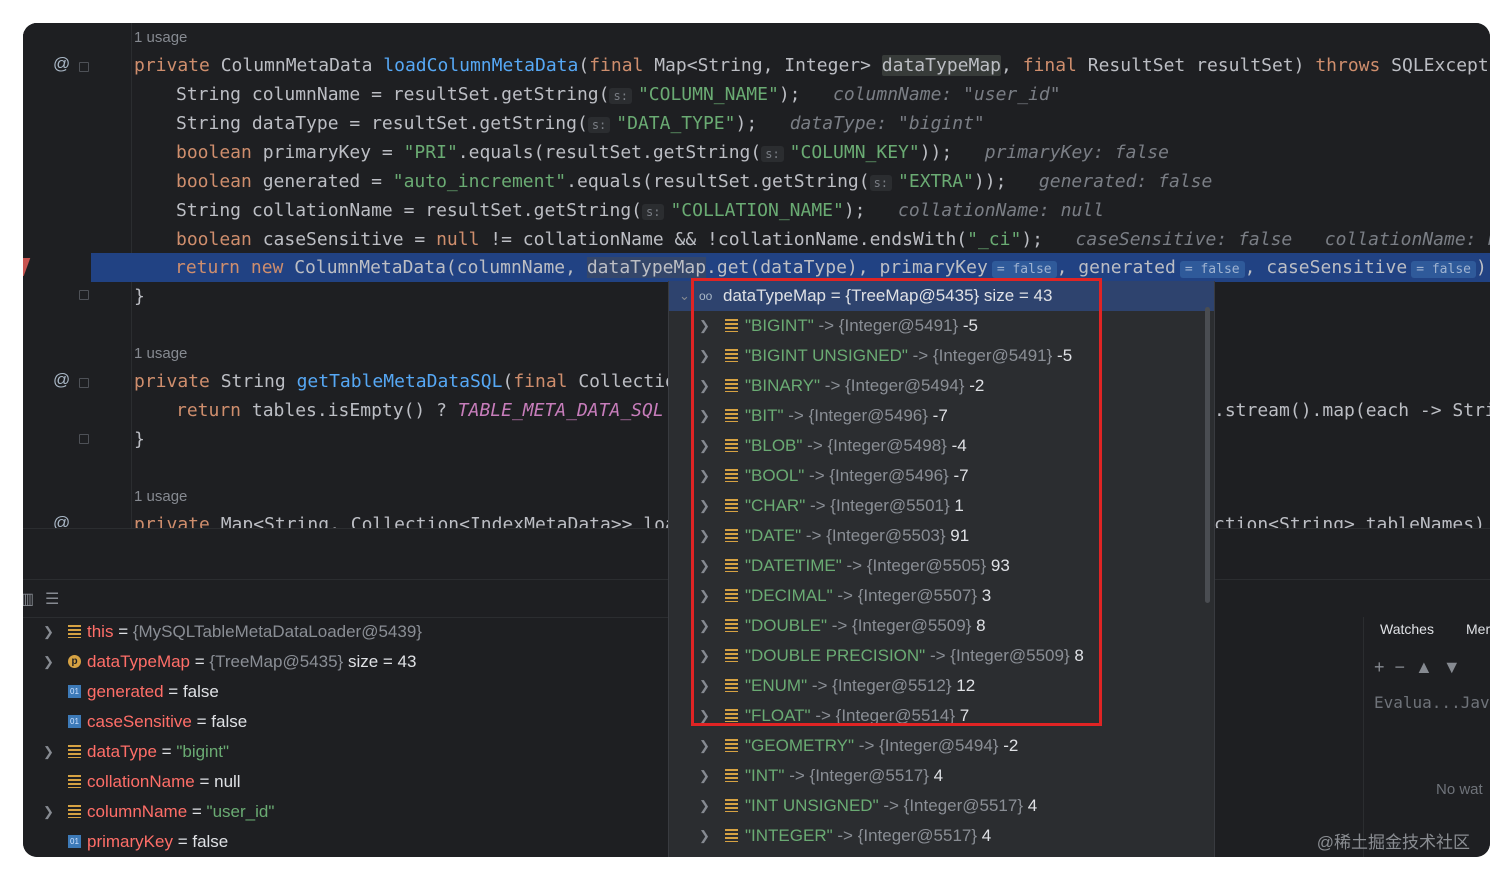 The width and height of the screenshot is (1512, 879). I want to click on variable-row: ❯ columnName = "user_id", so click(353, 812).